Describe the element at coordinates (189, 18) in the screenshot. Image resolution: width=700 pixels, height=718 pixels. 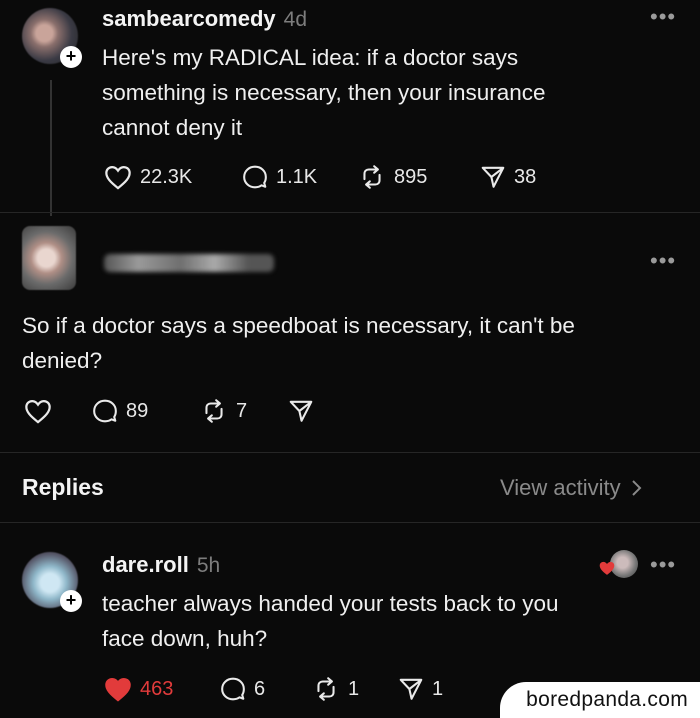
I see `post-username: sambearcomedy` at that location.